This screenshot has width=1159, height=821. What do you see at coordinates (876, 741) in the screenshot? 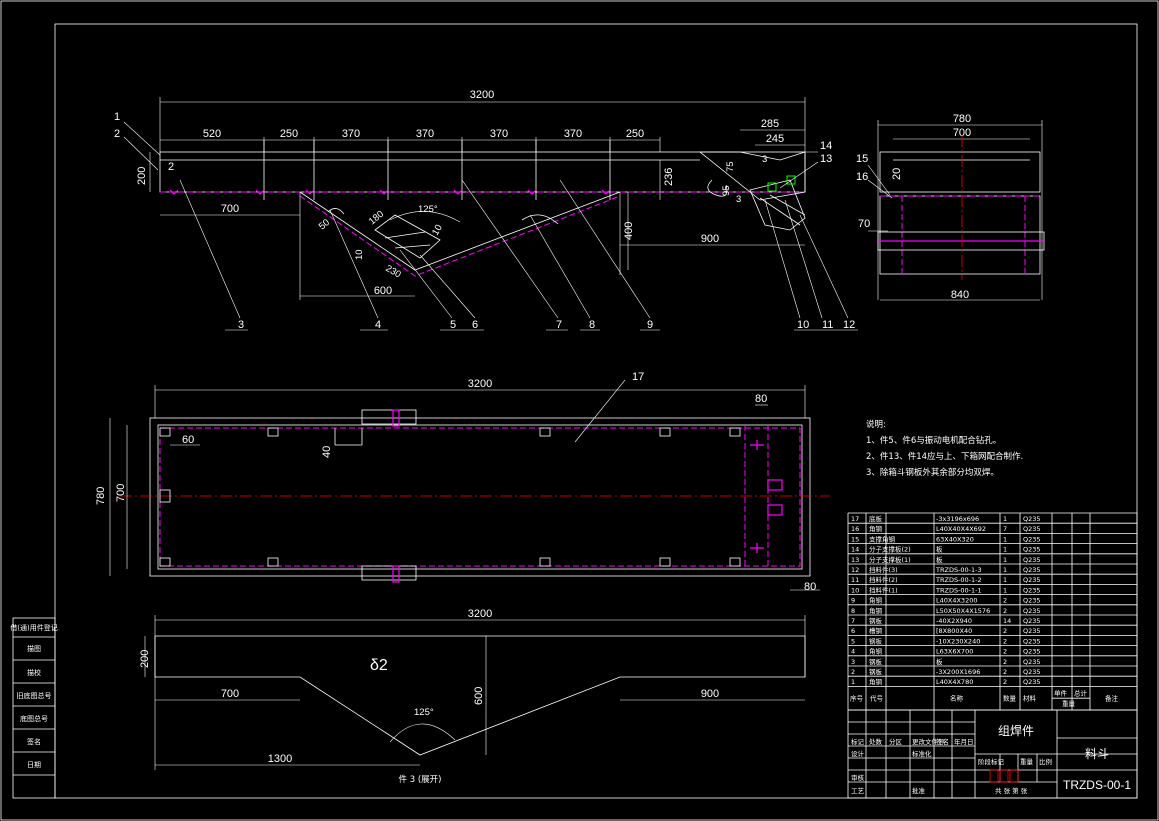
I see `tb-row-label: 处数` at bounding box center [876, 741].